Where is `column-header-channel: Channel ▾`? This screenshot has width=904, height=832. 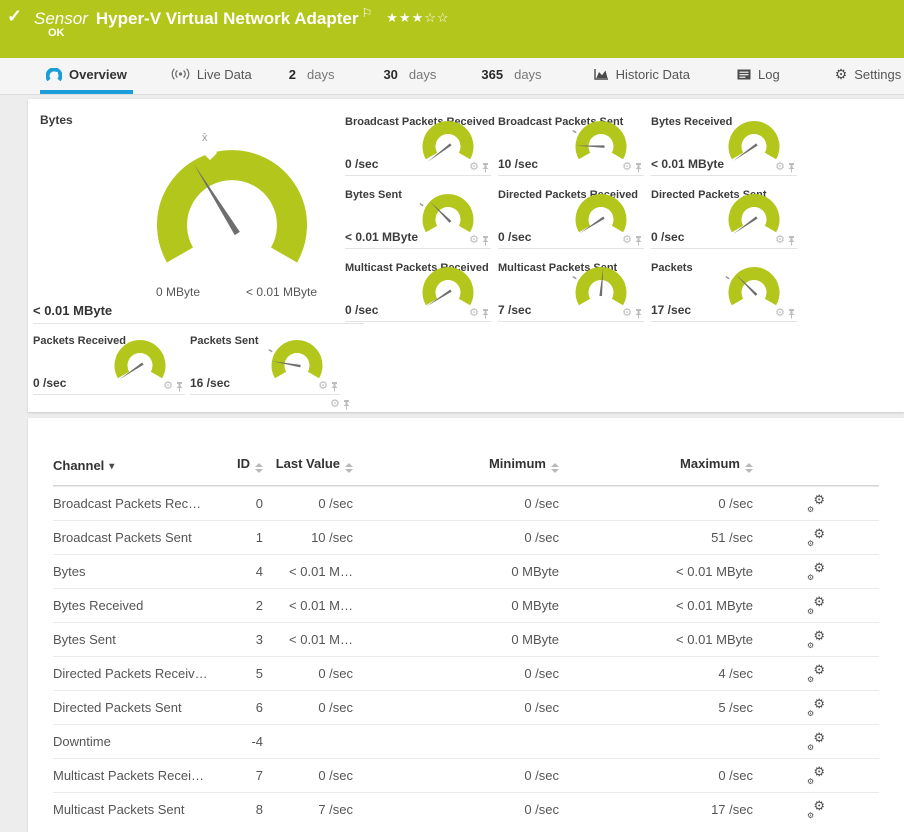 column-header-channel: Channel ▾ is located at coordinates (138, 465).